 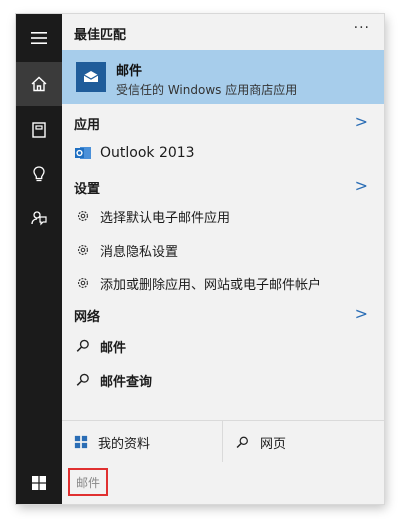 I want to click on list-item-message-privacy: 消息隐私设置, so click(x=126, y=250).